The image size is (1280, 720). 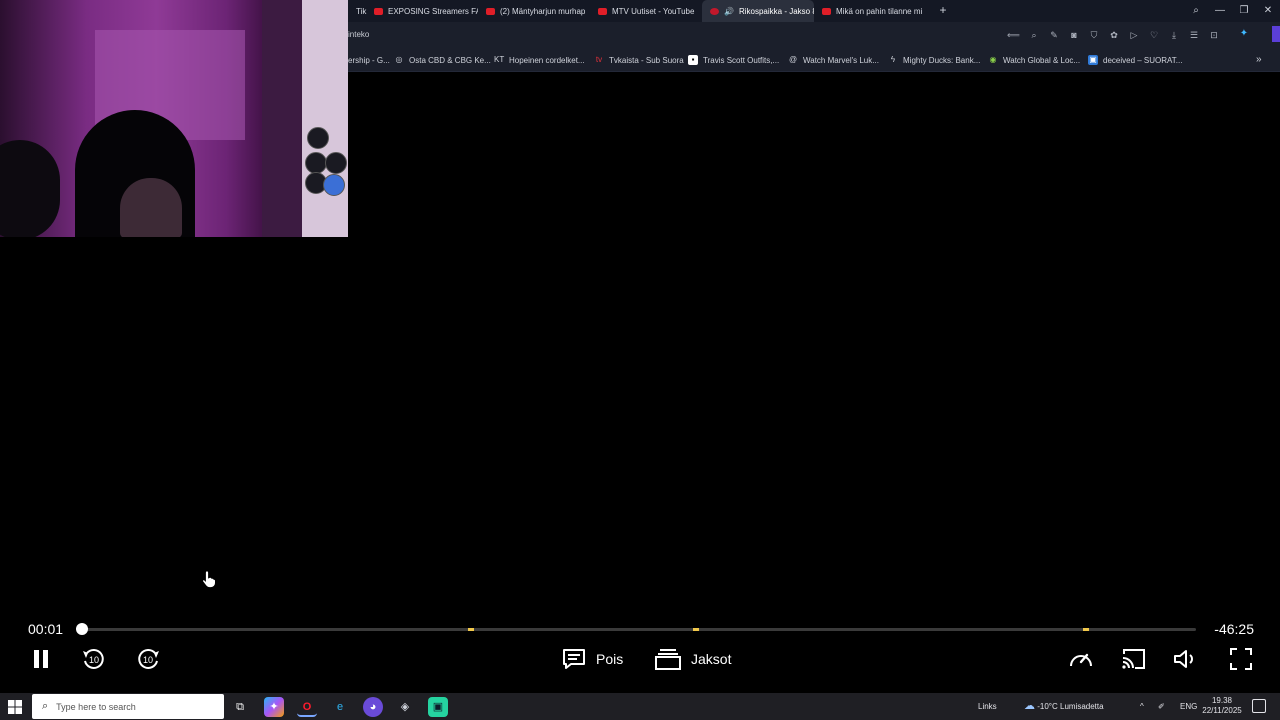 What do you see at coordinates (15, 707) in the screenshot?
I see `windows-start-icon` at bounding box center [15, 707].